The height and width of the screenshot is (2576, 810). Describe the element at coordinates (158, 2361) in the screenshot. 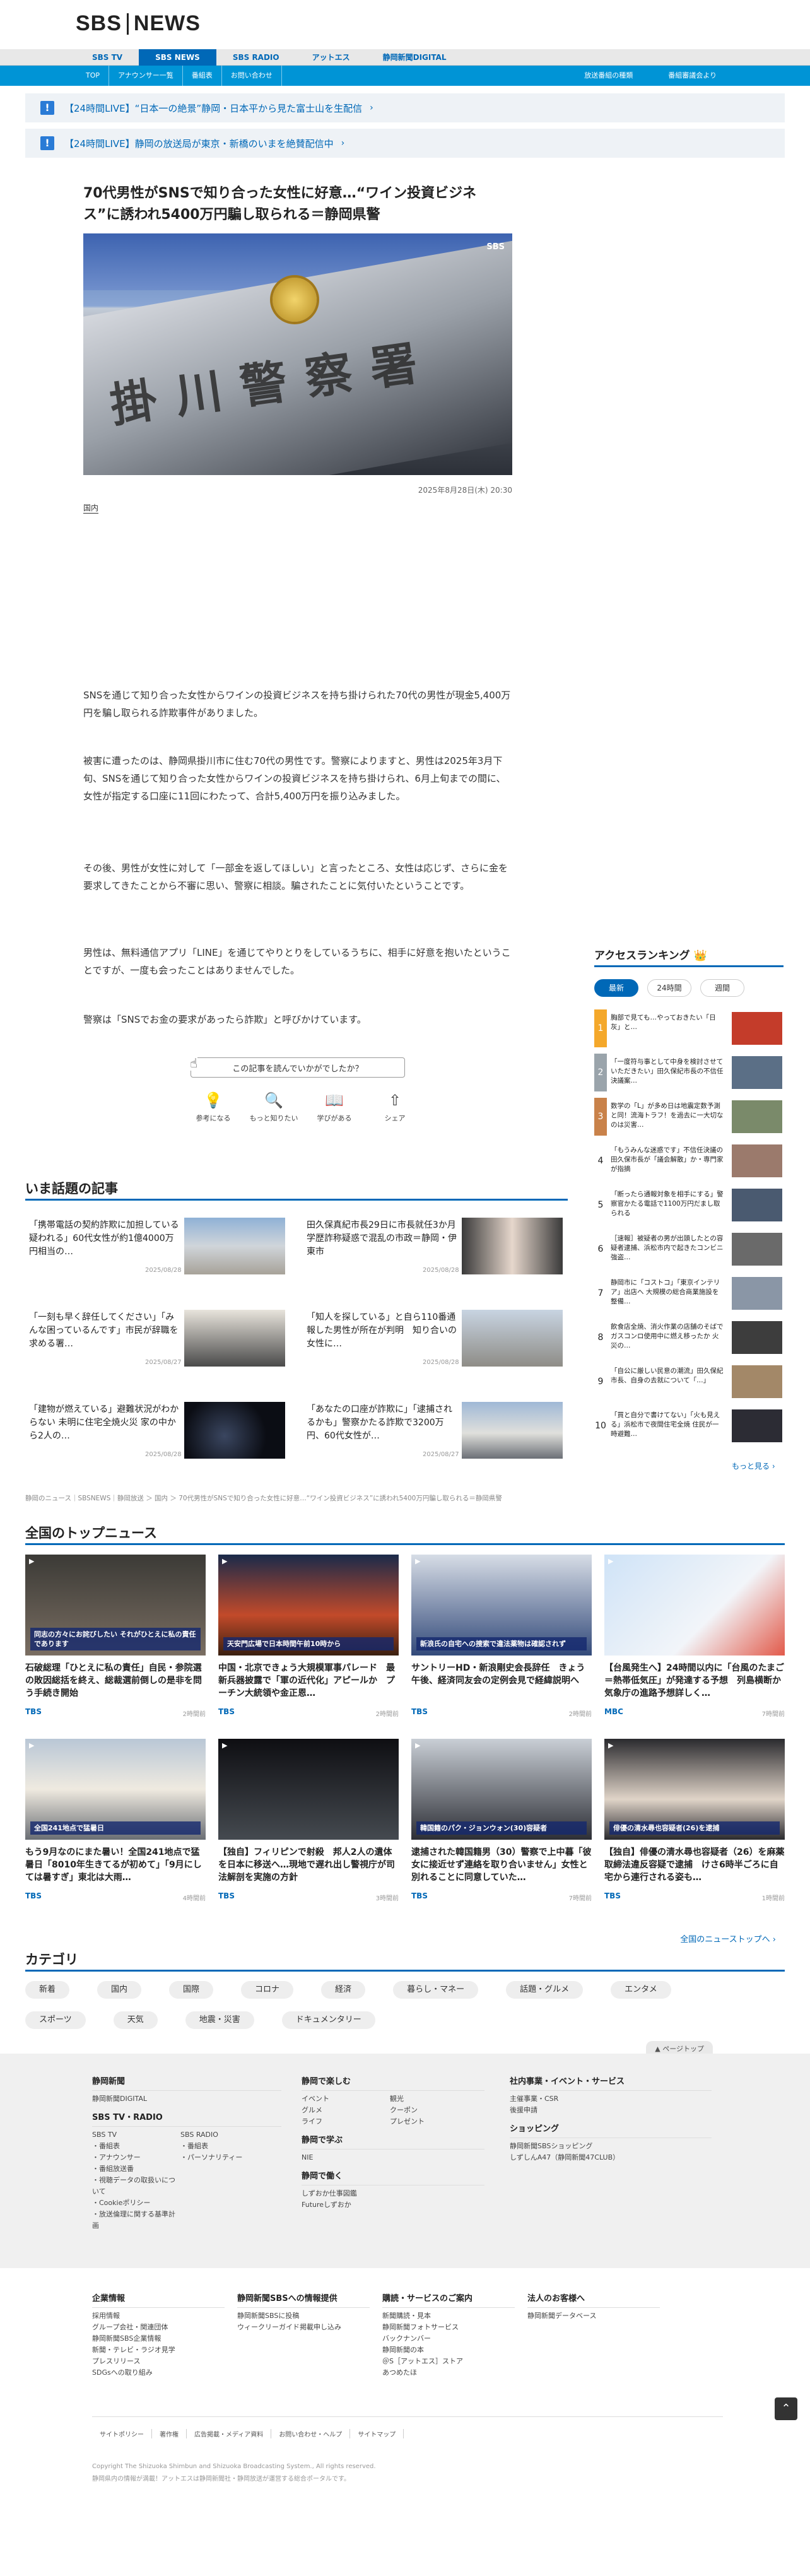

I see `footer-link: プレスリリース` at that location.